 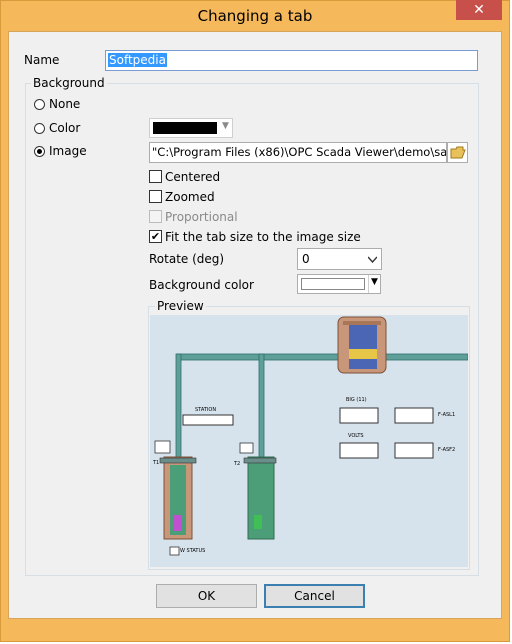 I want to click on name-input-value: Softpedia, so click(x=137, y=60).